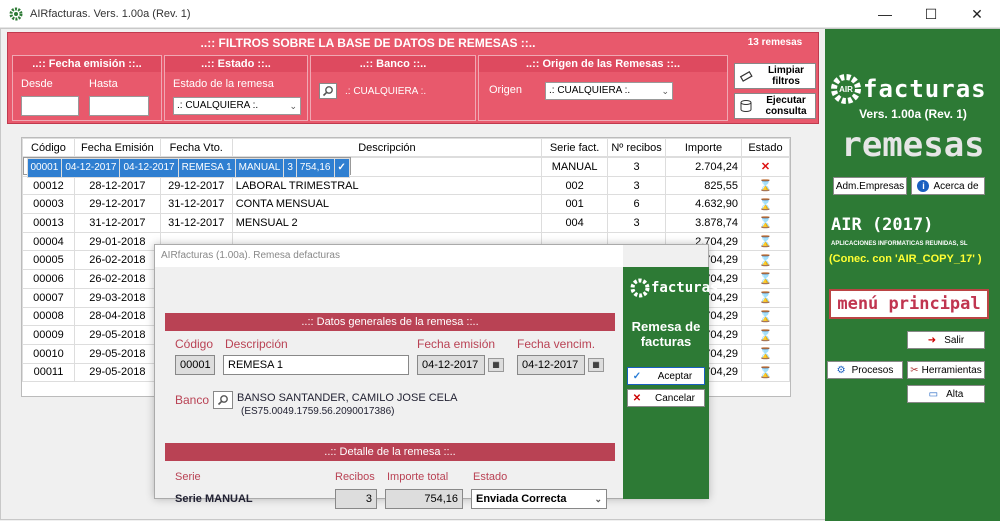 The image size is (1000, 521). What do you see at coordinates (117, 297) in the screenshot?
I see `table-cell: 29-03-2018` at bounding box center [117, 297].